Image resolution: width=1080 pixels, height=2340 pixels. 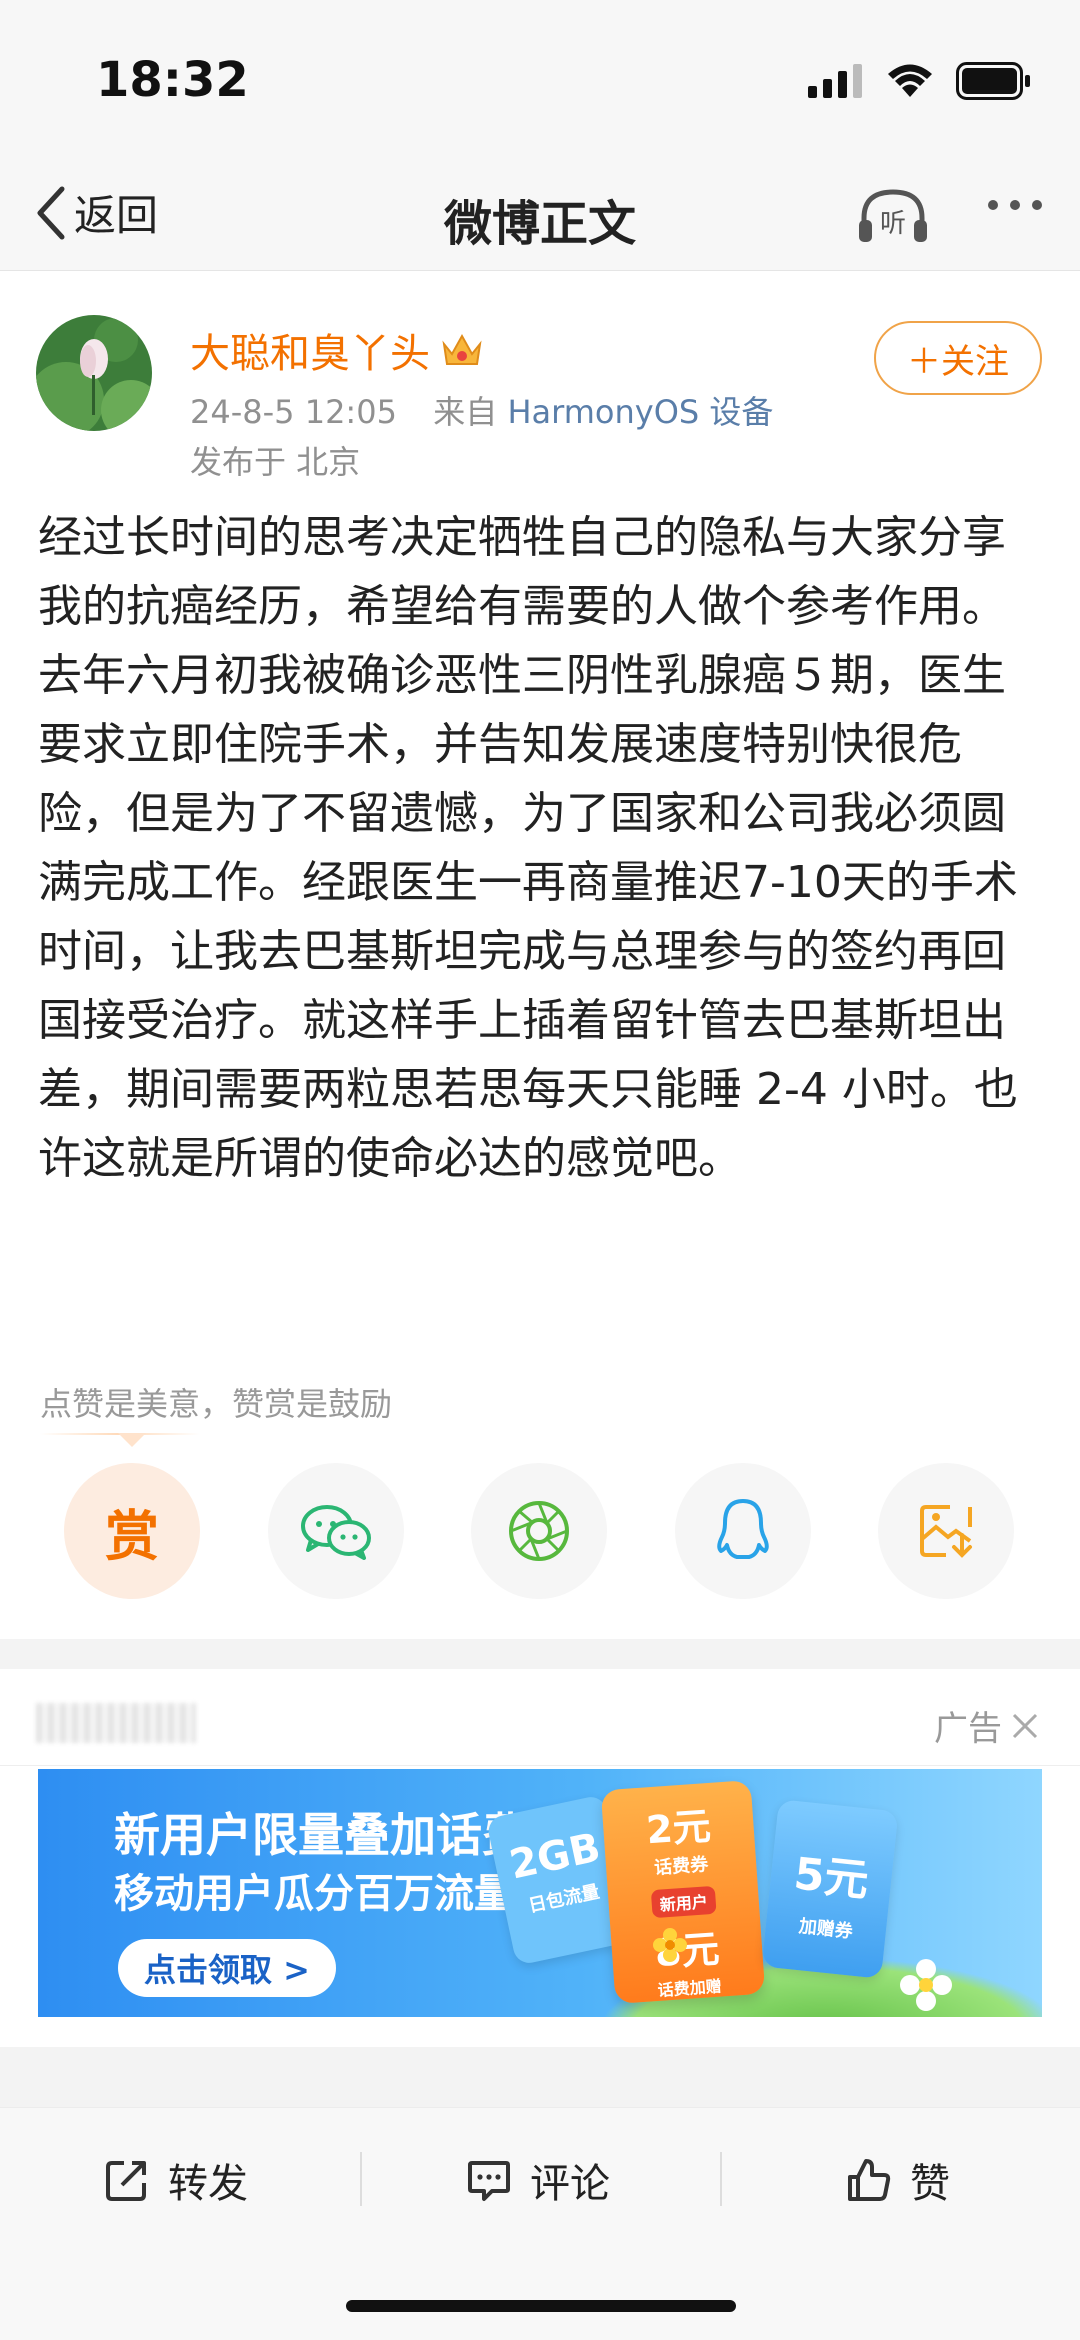 What do you see at coordinates (462, 349) in the screenshot?
I see `crown-badge-icon` at bounding box center [462, 349].